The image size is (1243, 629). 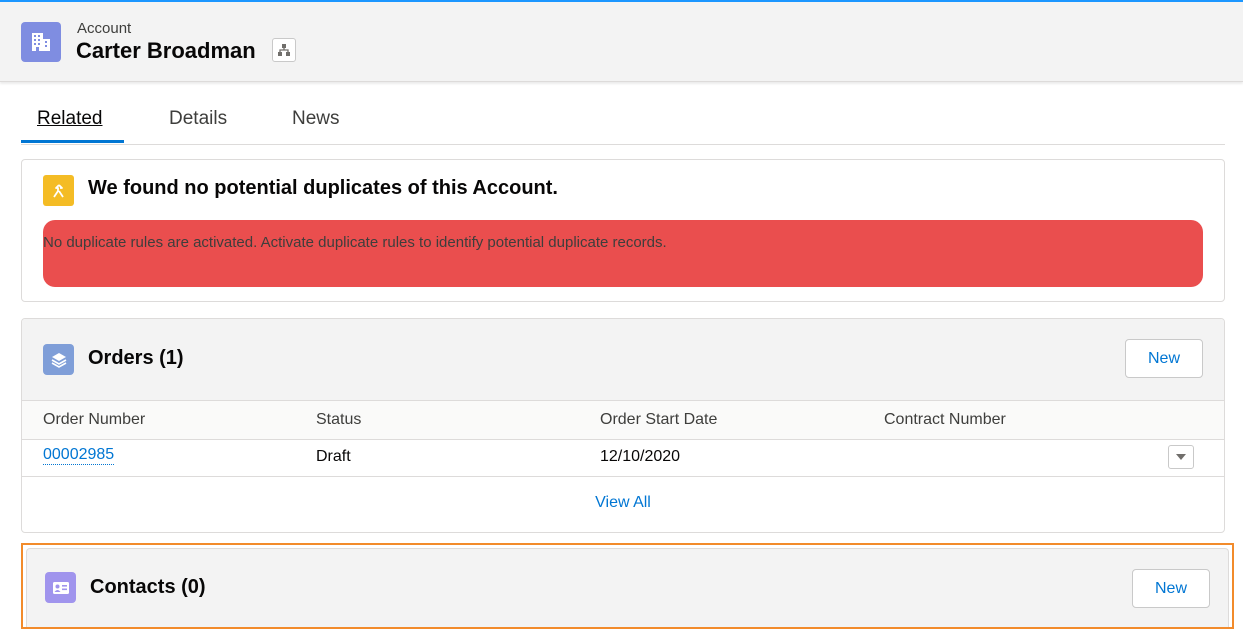 What do you see at coordinates (338, 420) in the screenshot?
I see `column-header: Status` at bounding box center [338, 420].